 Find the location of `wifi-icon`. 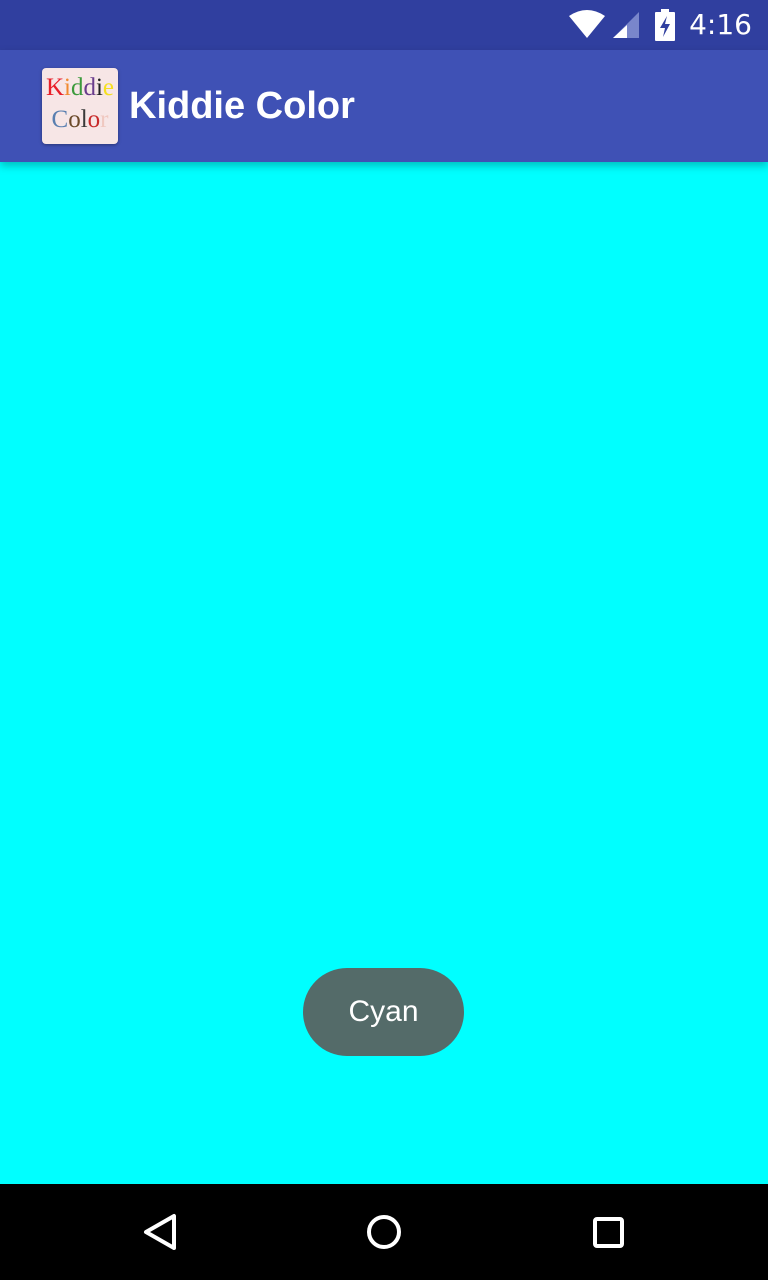

wifi-icon is located at coordinates (587, 24).